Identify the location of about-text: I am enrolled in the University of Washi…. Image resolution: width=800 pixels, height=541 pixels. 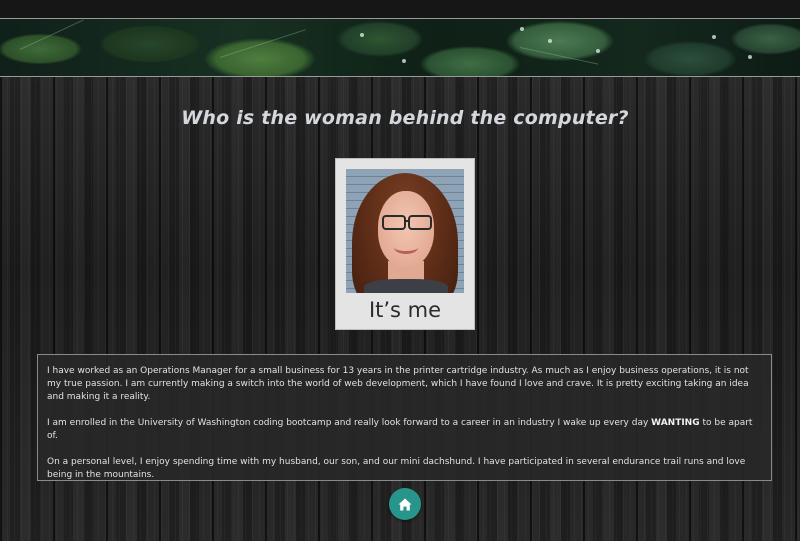
(349, 423).